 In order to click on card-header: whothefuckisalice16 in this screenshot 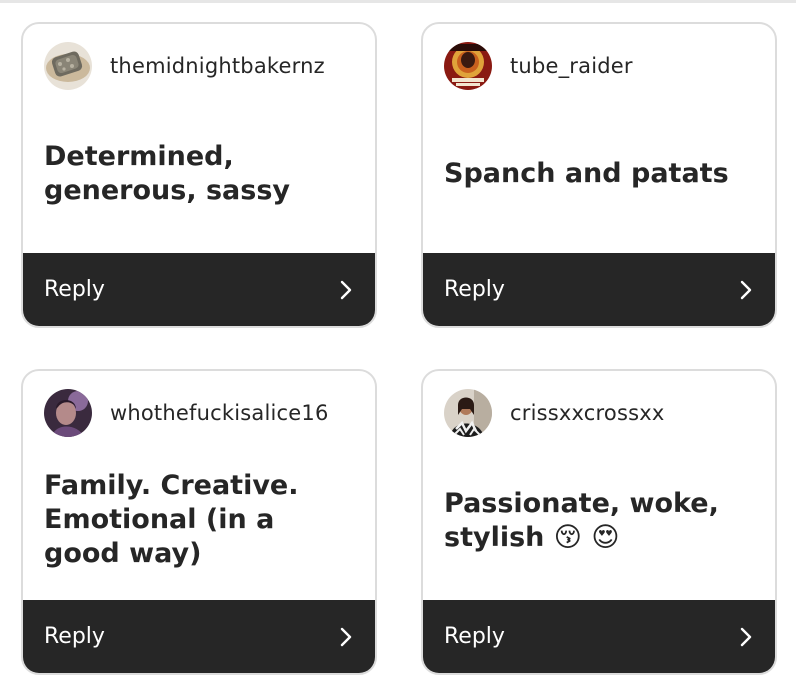, I will do `click(186, 413)`.